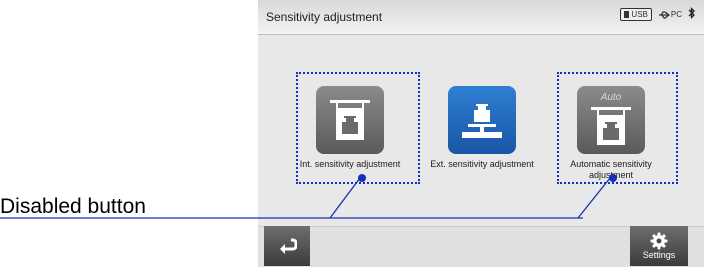 This screenshot has width=704, height=267. Describe the element at coordinates (613, 178) in the screenshot. I see `annotation-dot-auto` at that location.